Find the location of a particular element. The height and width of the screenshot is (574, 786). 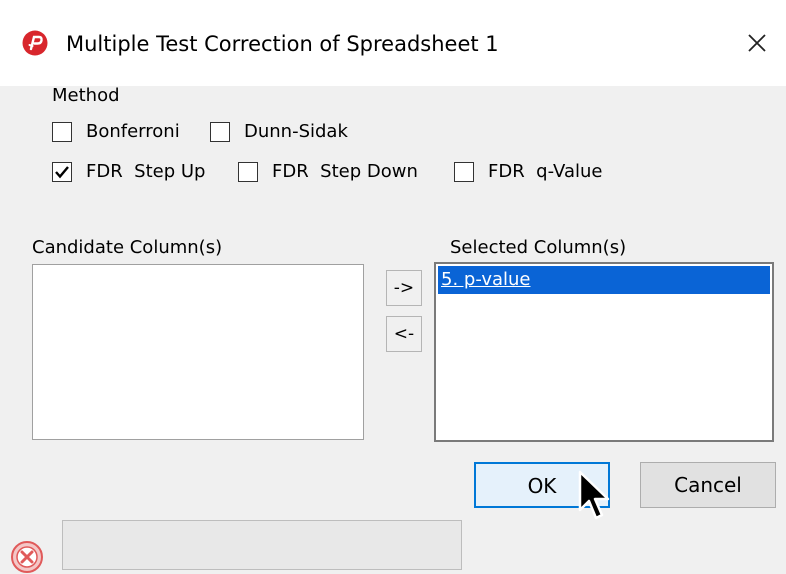

status-message-field is located at coordinates (262, 545).